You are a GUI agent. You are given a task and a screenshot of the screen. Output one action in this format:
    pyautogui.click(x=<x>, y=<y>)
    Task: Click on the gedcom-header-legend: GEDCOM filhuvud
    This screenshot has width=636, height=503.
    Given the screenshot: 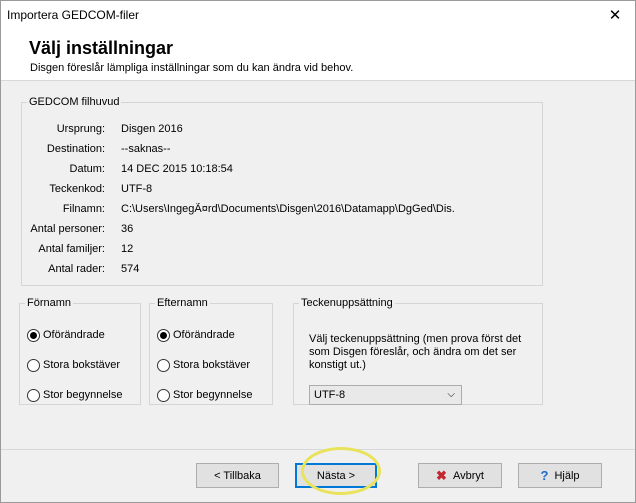 What is the action you would take?
    pyautogui.click(x=74, y=102)
    